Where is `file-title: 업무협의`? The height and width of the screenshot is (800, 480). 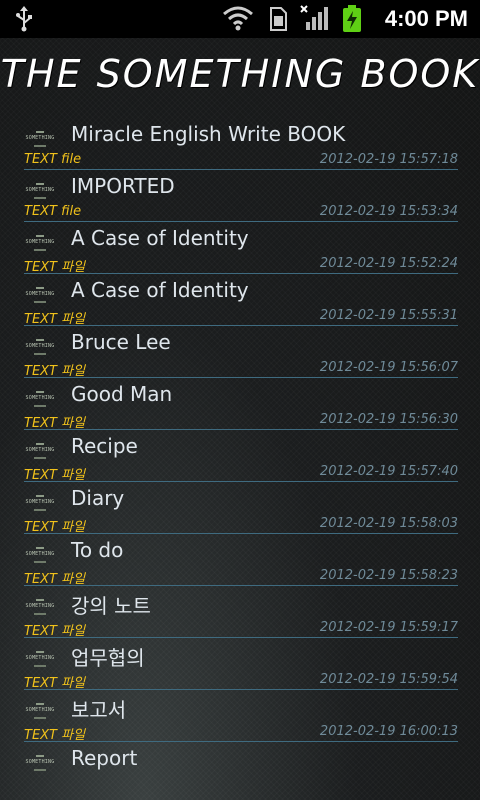
file-title: 업무협의 is located at coordinates (108, 658).